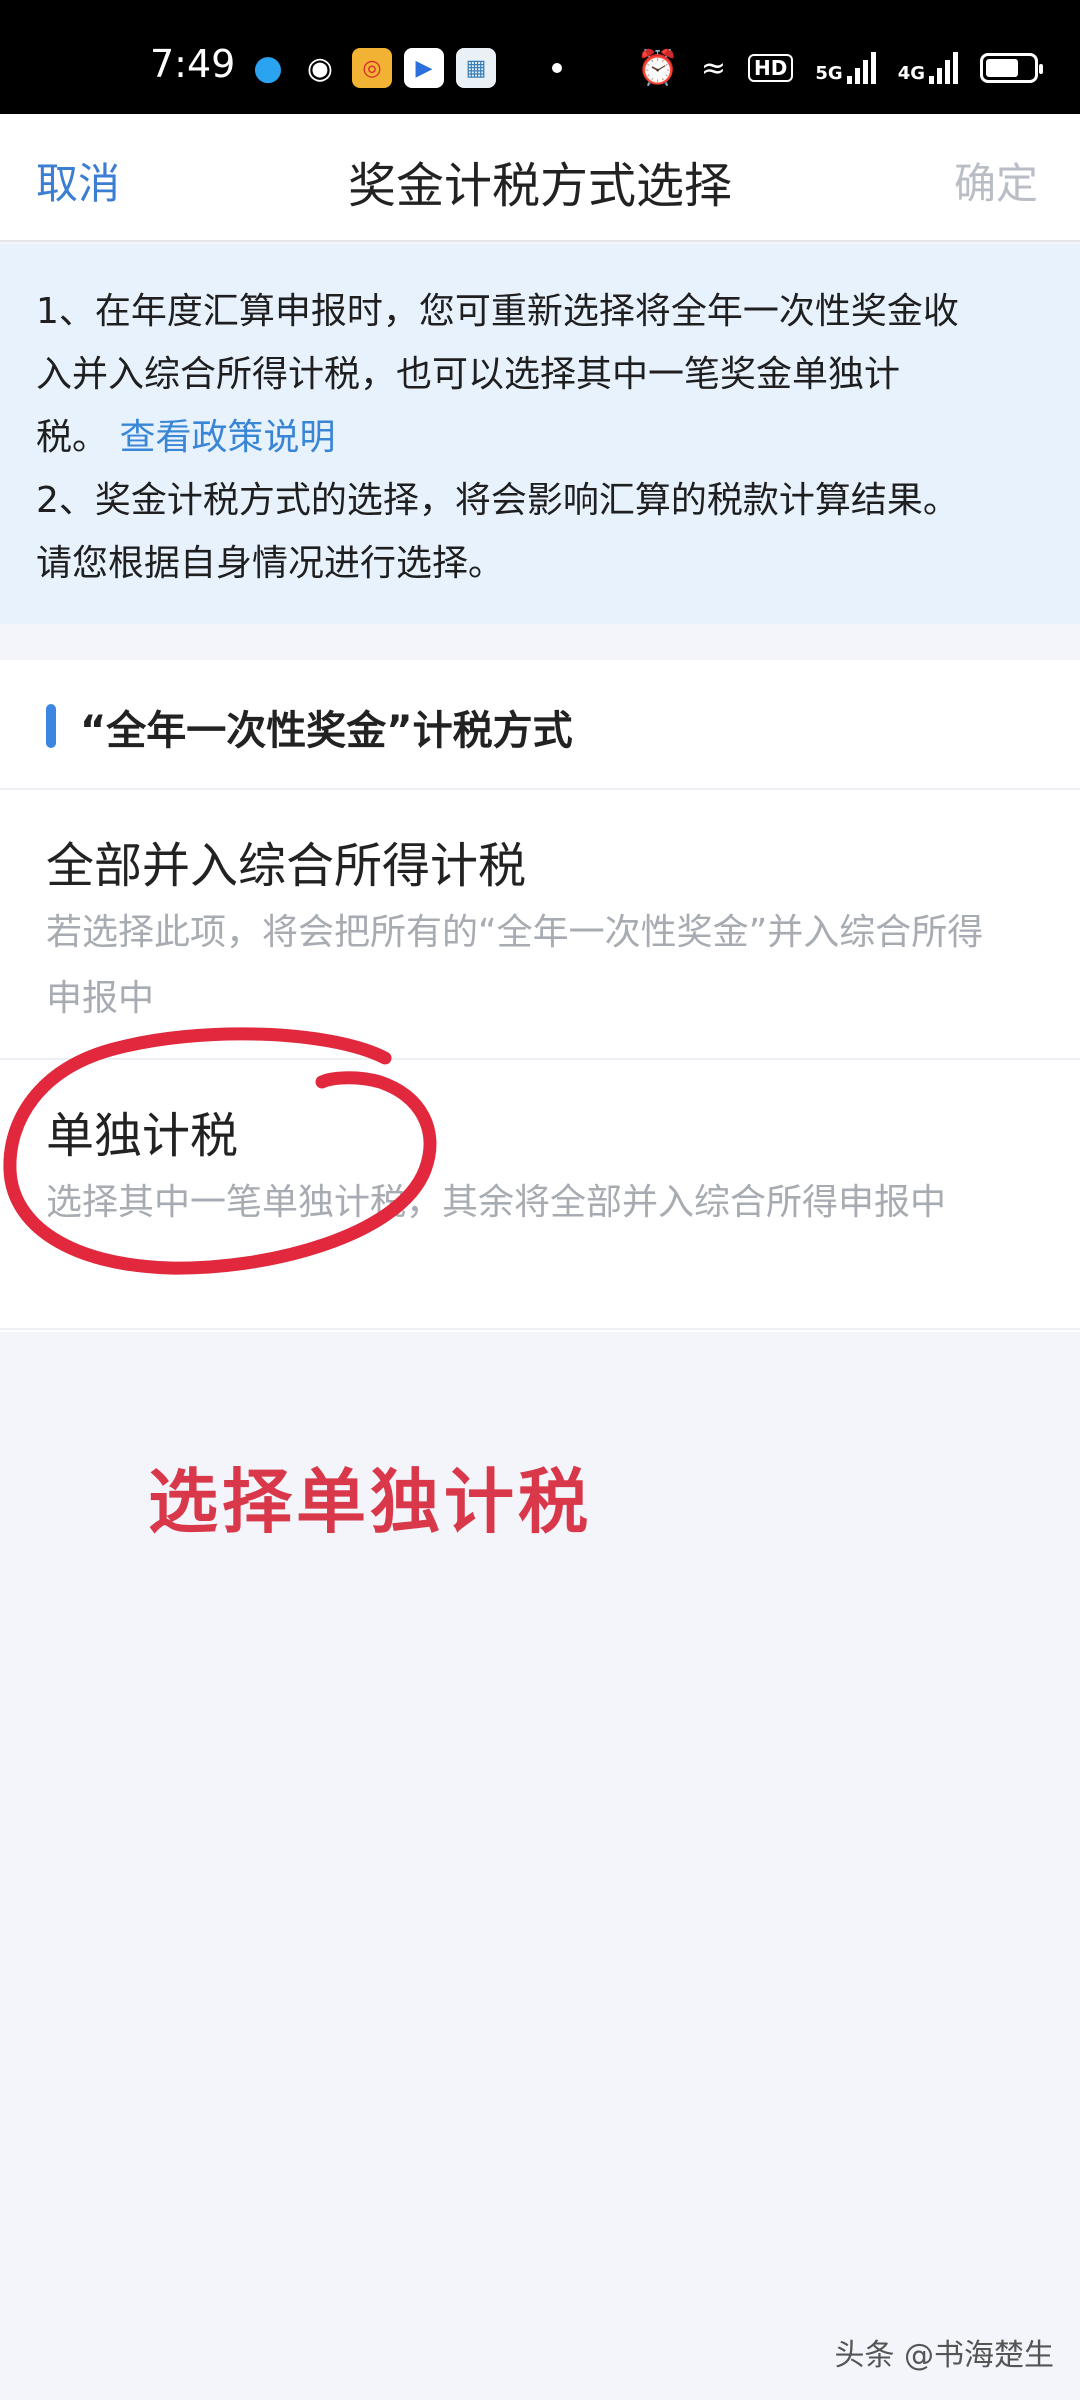 This screenshot has height=2400, width=1080. Describe the element at coordinates (193, 64) in the screenshot. I see `status-time: 7:49` at that location.